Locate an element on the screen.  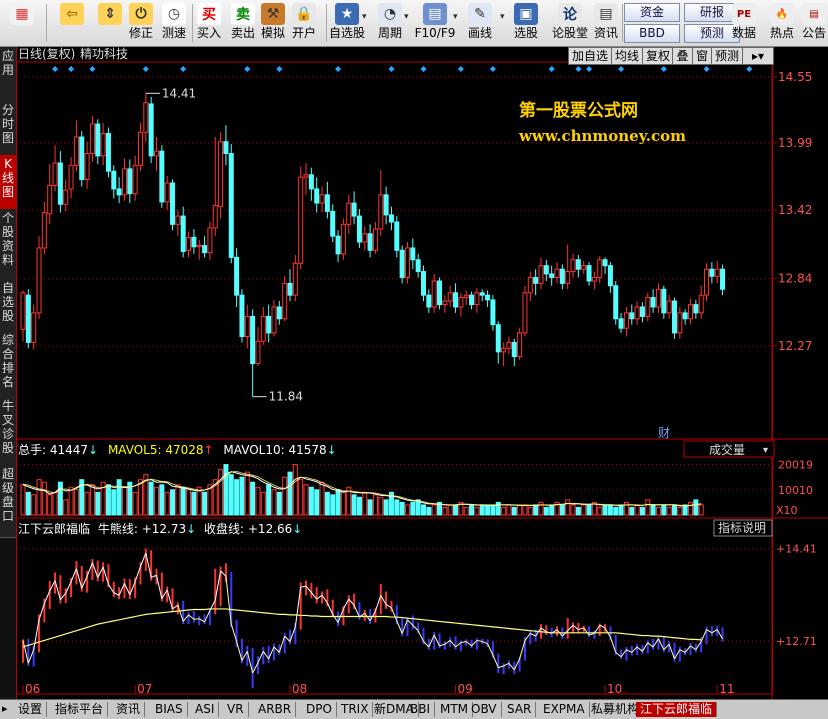
chart-header-button-5: 预测 is located at coordinates (727, 56).